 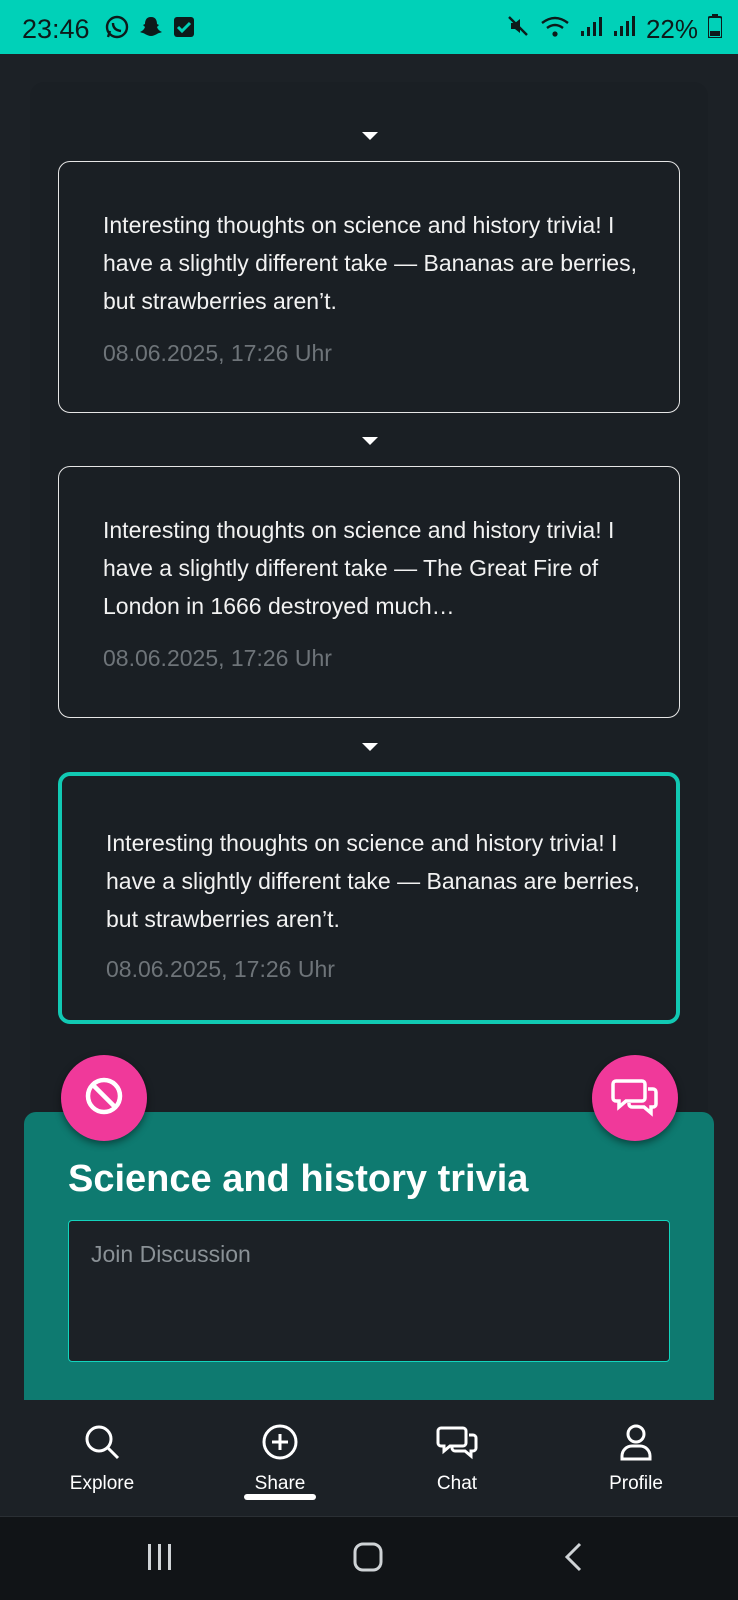 I want to click on whatsapp-icon, so click(x=117, y=29).